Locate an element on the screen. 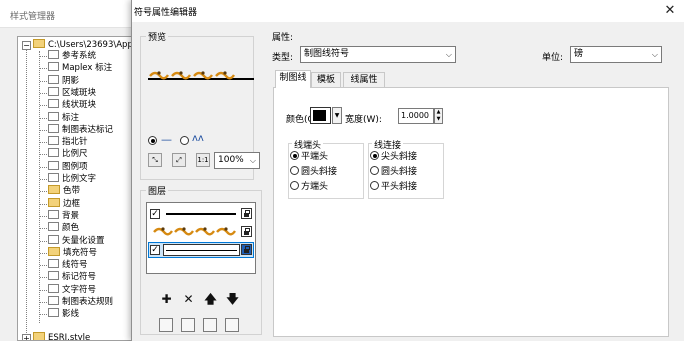 Image resolution: width=684 pixels, height=341 pixels. tree-item: 标注 is located at coordinates (63, 117).